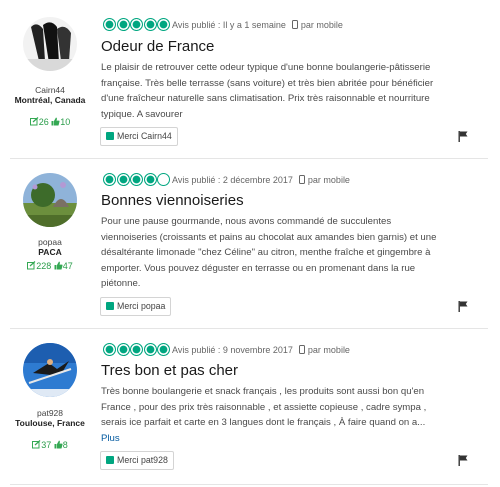  What do you see at coordinates (163, 179) in the screenshot?
I see `rating-bubble-empty` at bounding box center [163, 179].